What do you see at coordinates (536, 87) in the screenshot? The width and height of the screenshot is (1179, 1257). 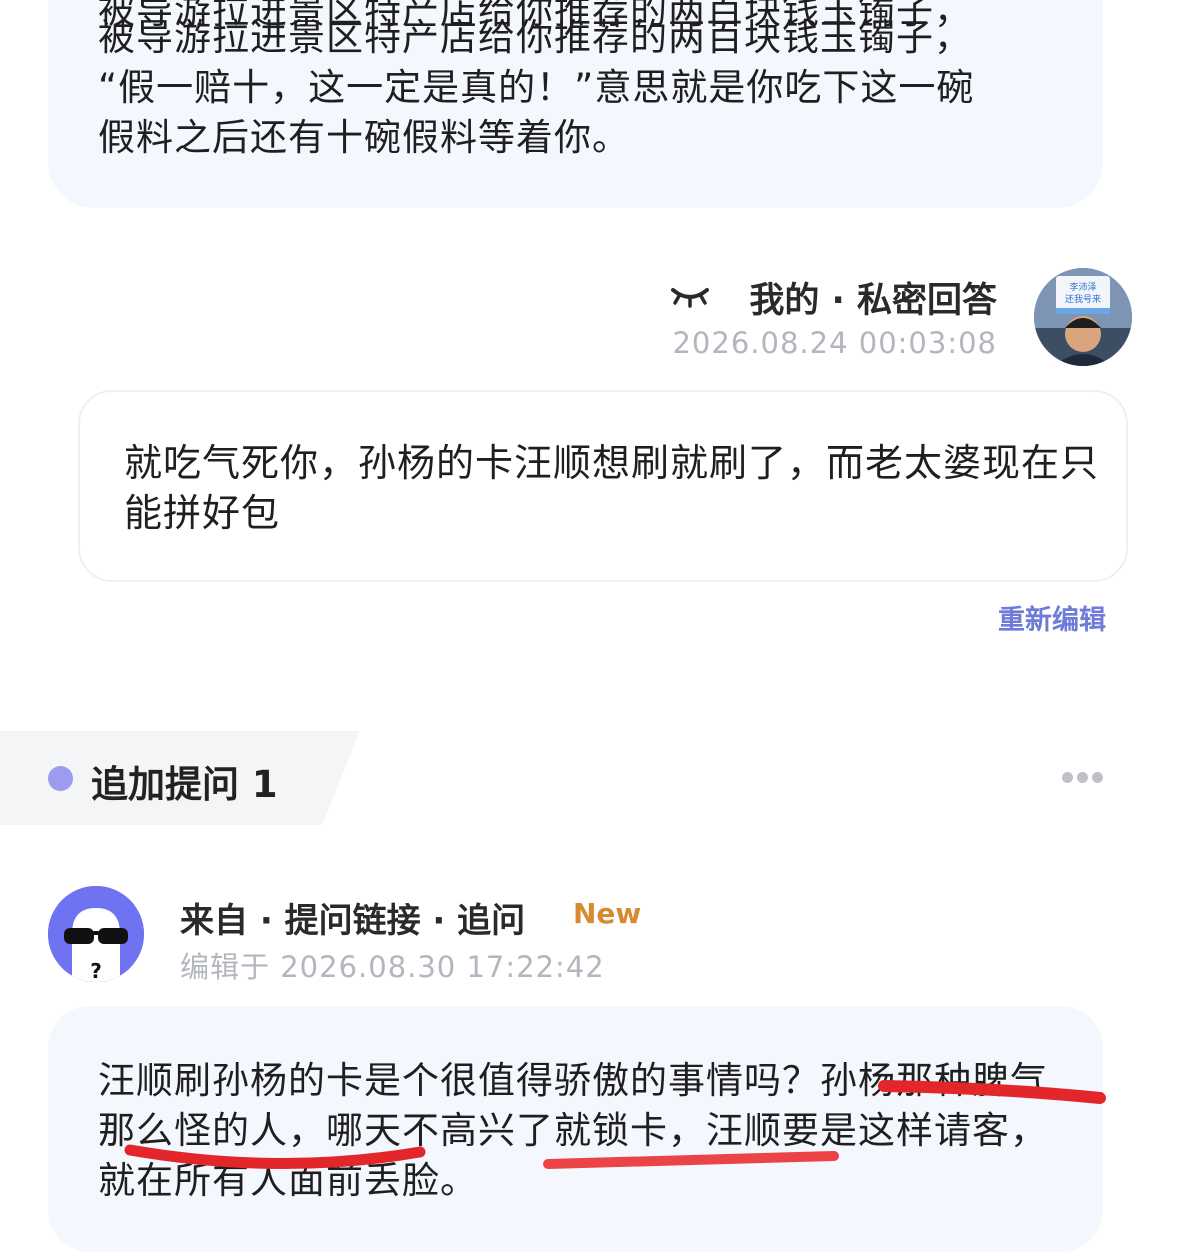 I see `previous-answer-line-2: “假一赔十，这一定是真的！”意思就是你吃下这一碗` at bounding box center [536, 87].